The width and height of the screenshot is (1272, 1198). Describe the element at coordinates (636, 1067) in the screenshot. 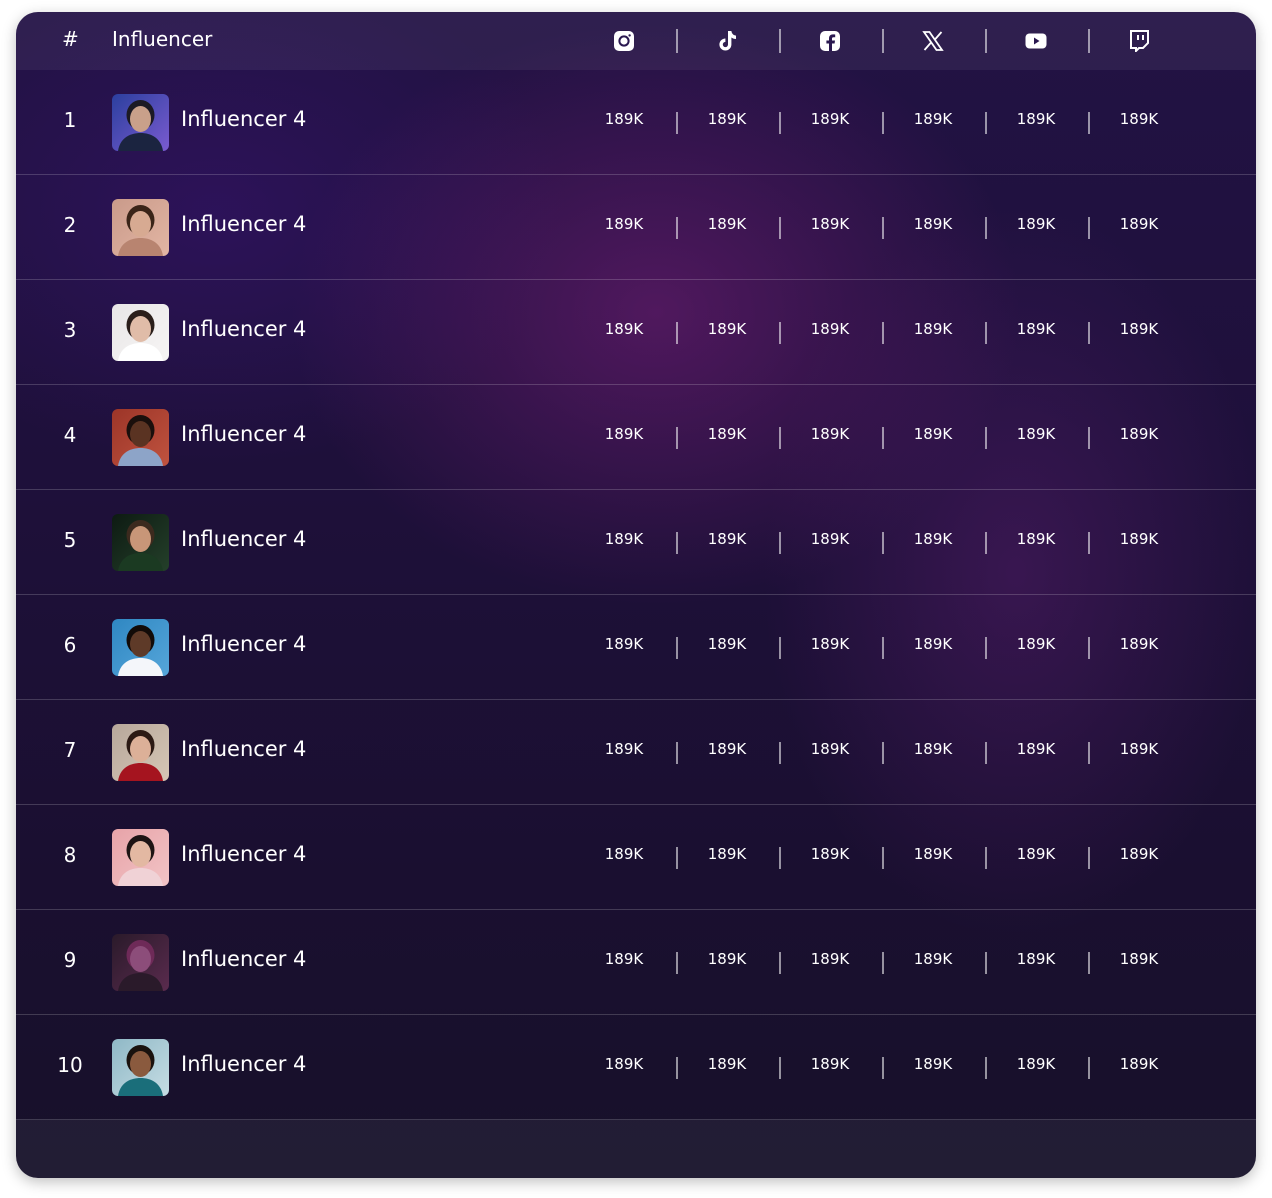

I see `table-row: 10 Influencer 4 189K 189K 189K 189K 189K 189K` at that location.